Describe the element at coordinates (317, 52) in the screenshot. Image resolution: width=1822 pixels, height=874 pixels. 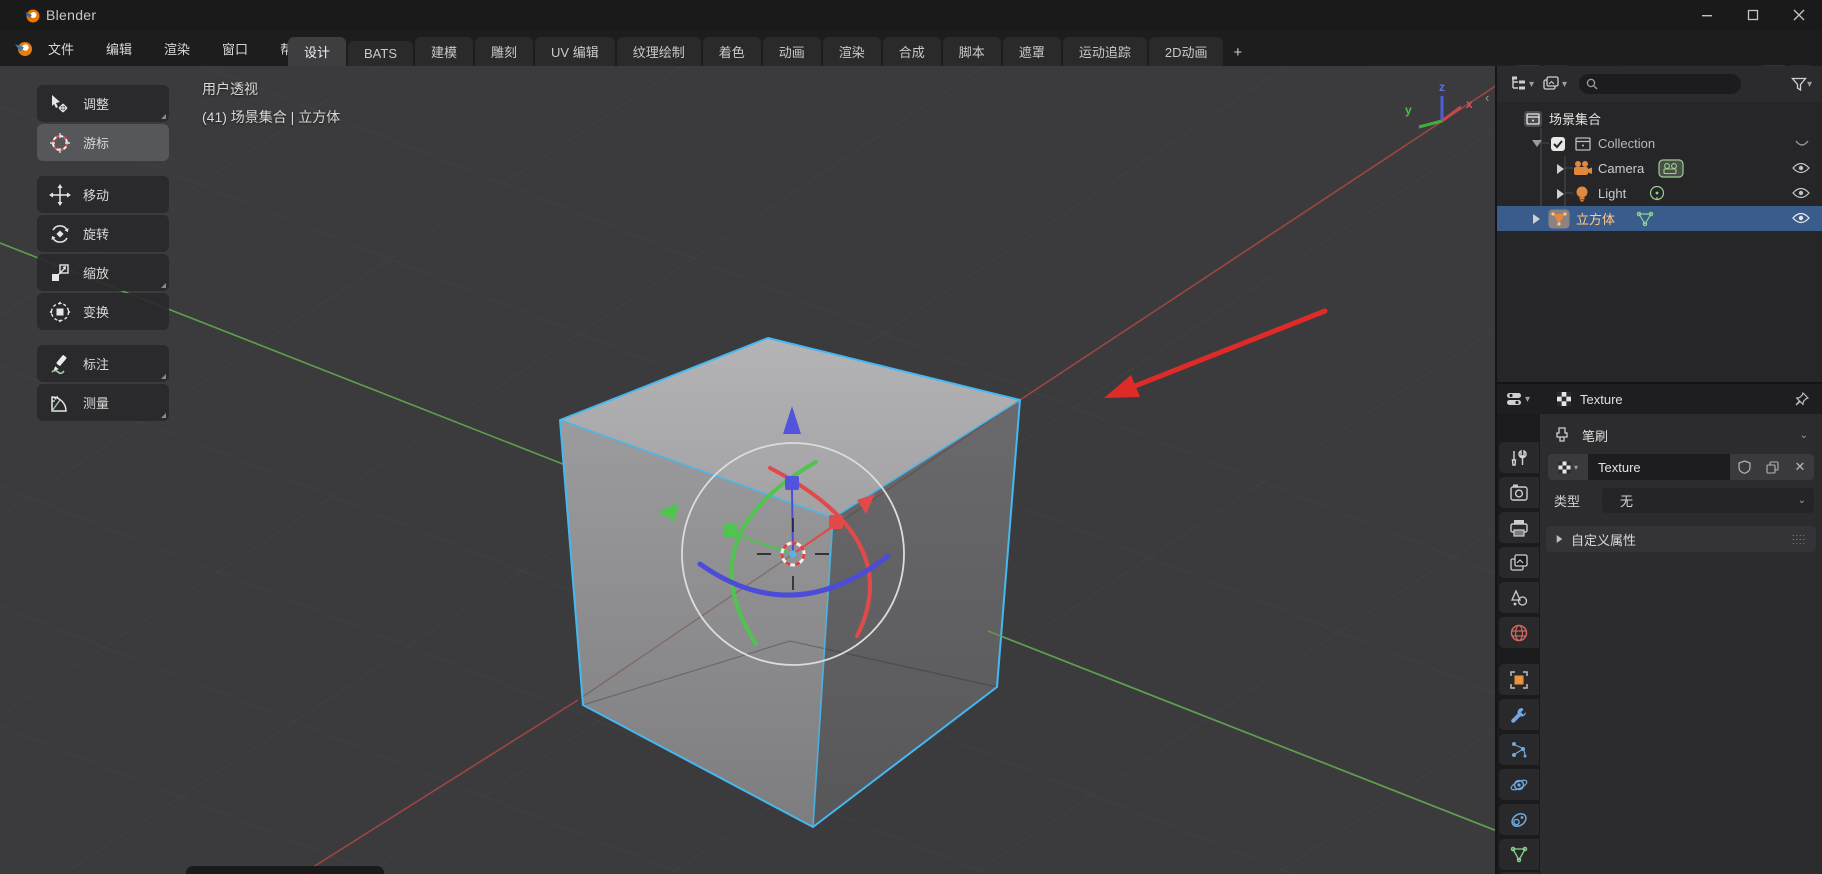
I see `workspace-tab-layout: 设计` at that location.